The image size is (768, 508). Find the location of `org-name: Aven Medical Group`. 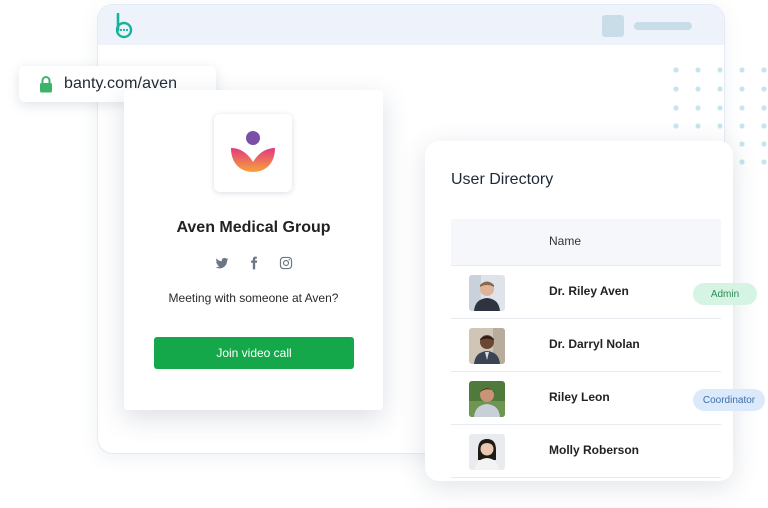

org-name: Aven Medical Group is located at coordinates (253, 227).